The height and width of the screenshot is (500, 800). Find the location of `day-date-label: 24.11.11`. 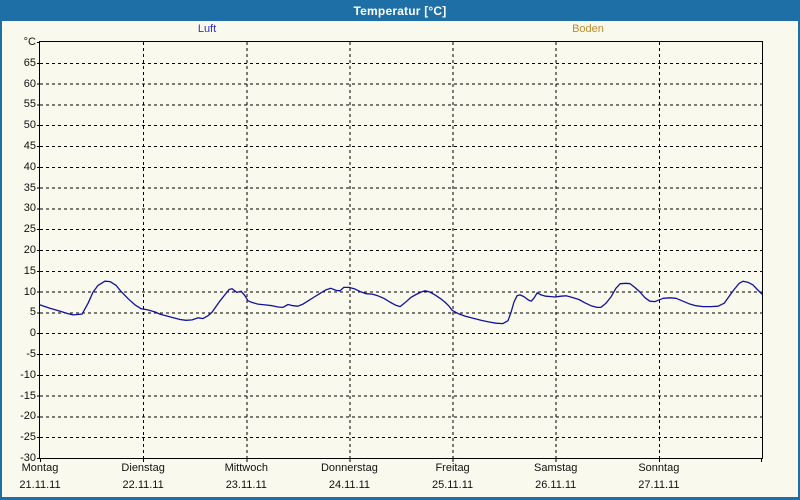

day-date-label: 24.11.11 is located at coordinates (349, 485).